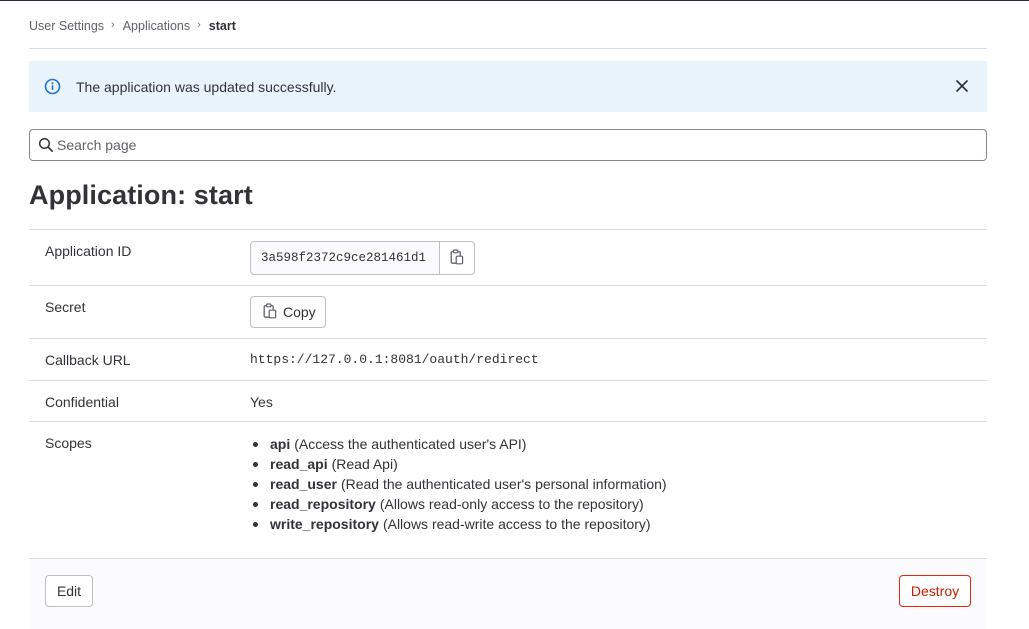 The image size is (1029, 629). What do you see at coordinates (458, 464) in the screenshot?
I see `scope-item: read_api (Read Api)` at bounding box center [458, 464].